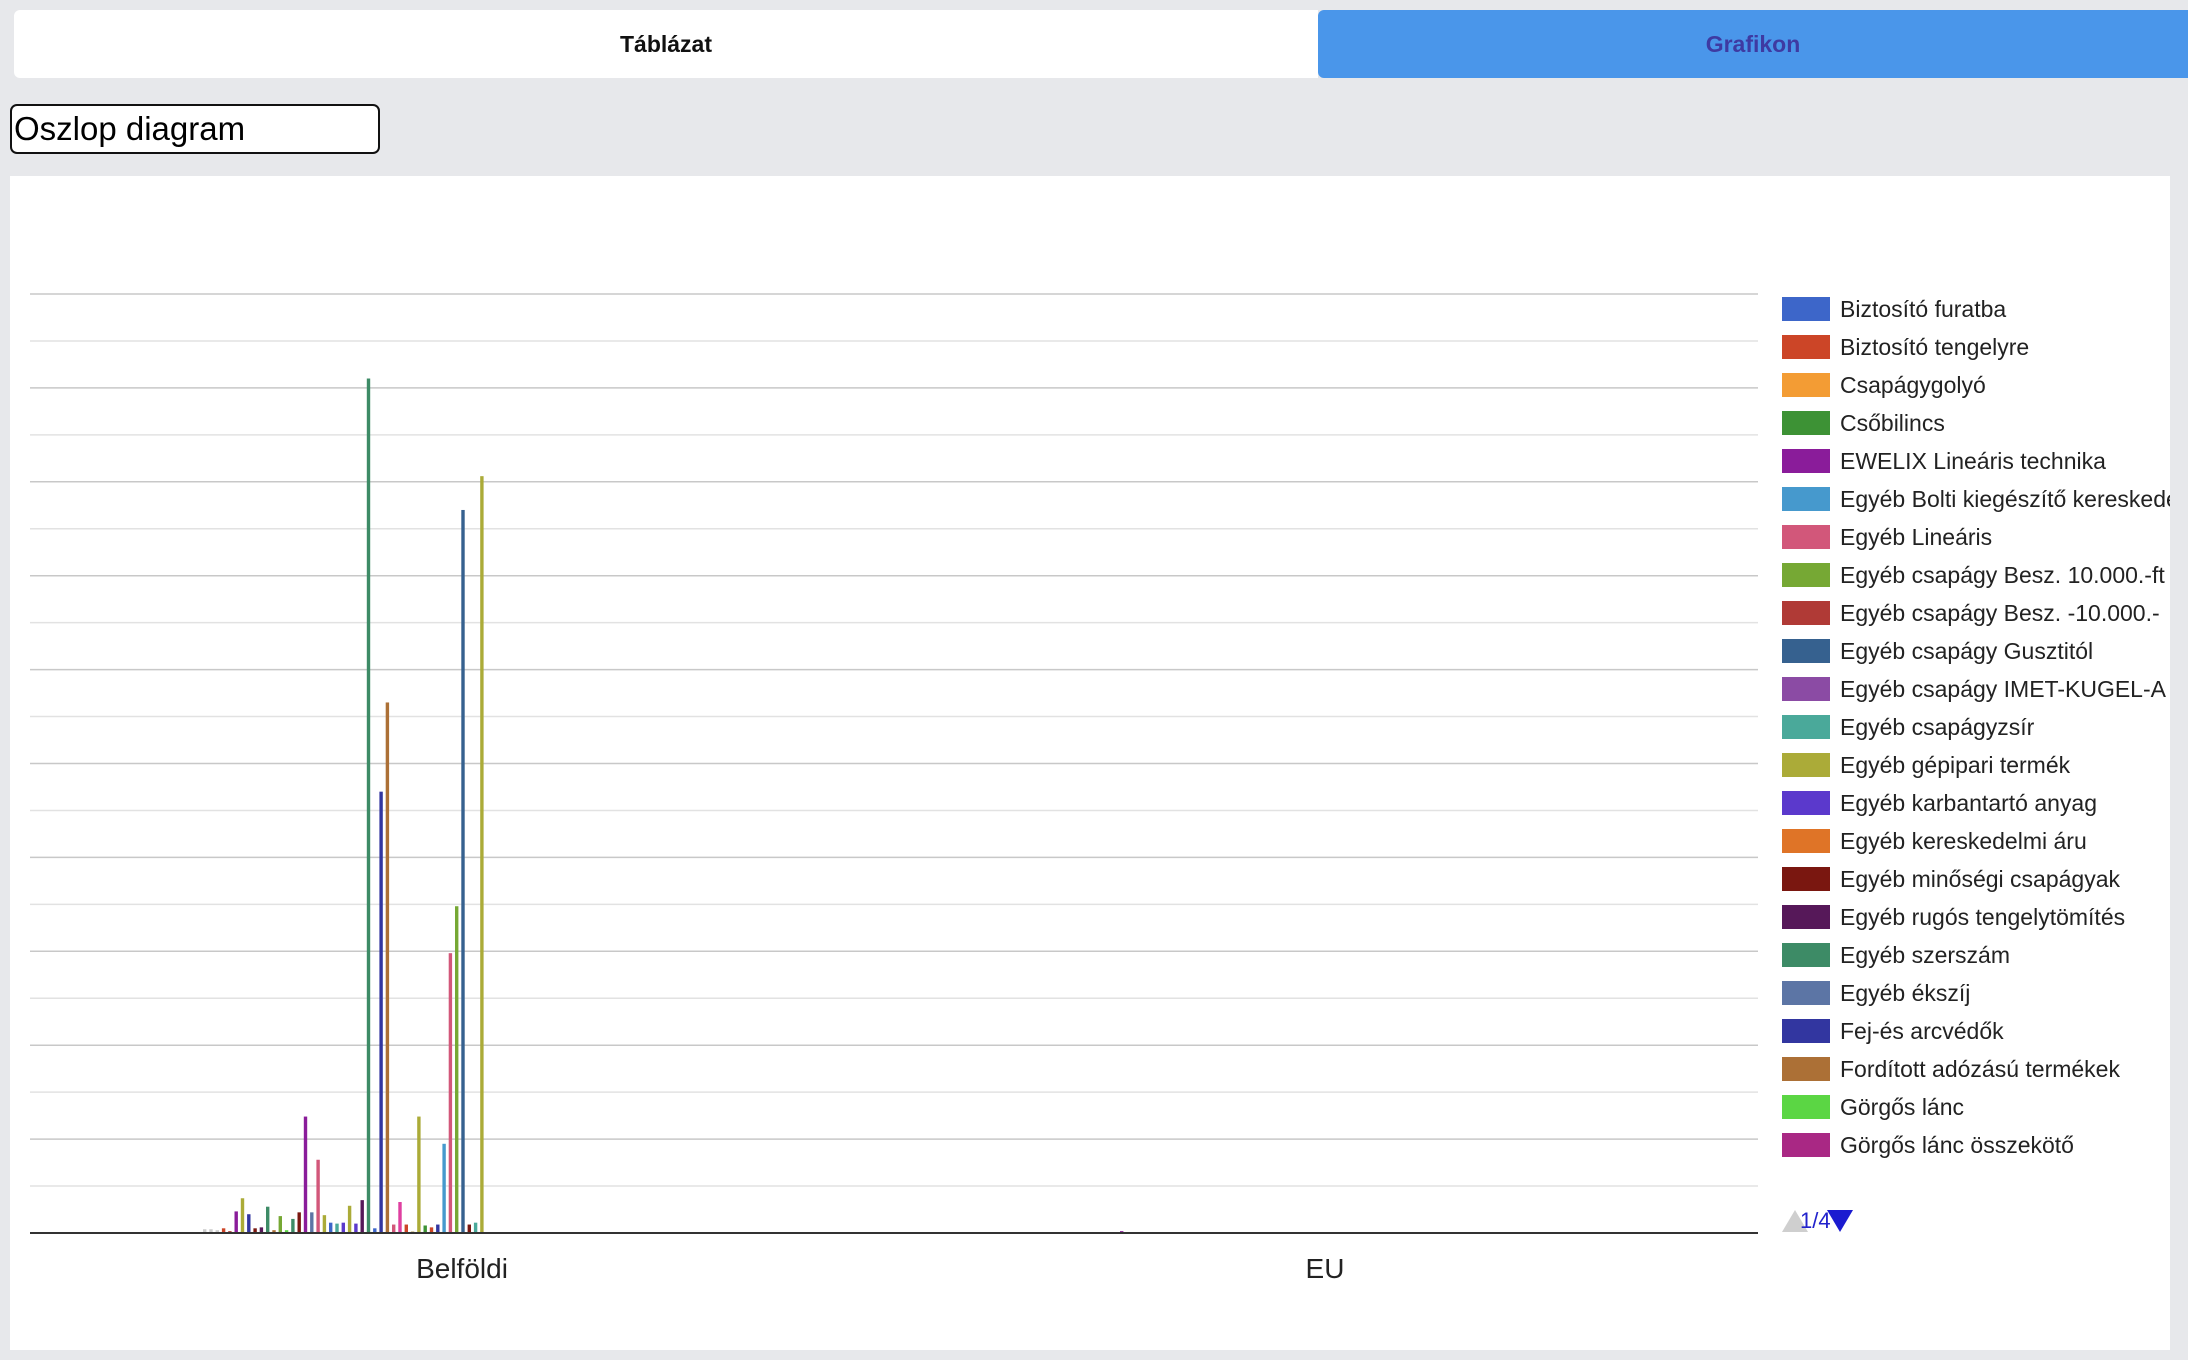 The width and height of the screenshot is (2188, 1360). I want to click on legend-label: Egyéb Lineáris, so click(1916, 536).